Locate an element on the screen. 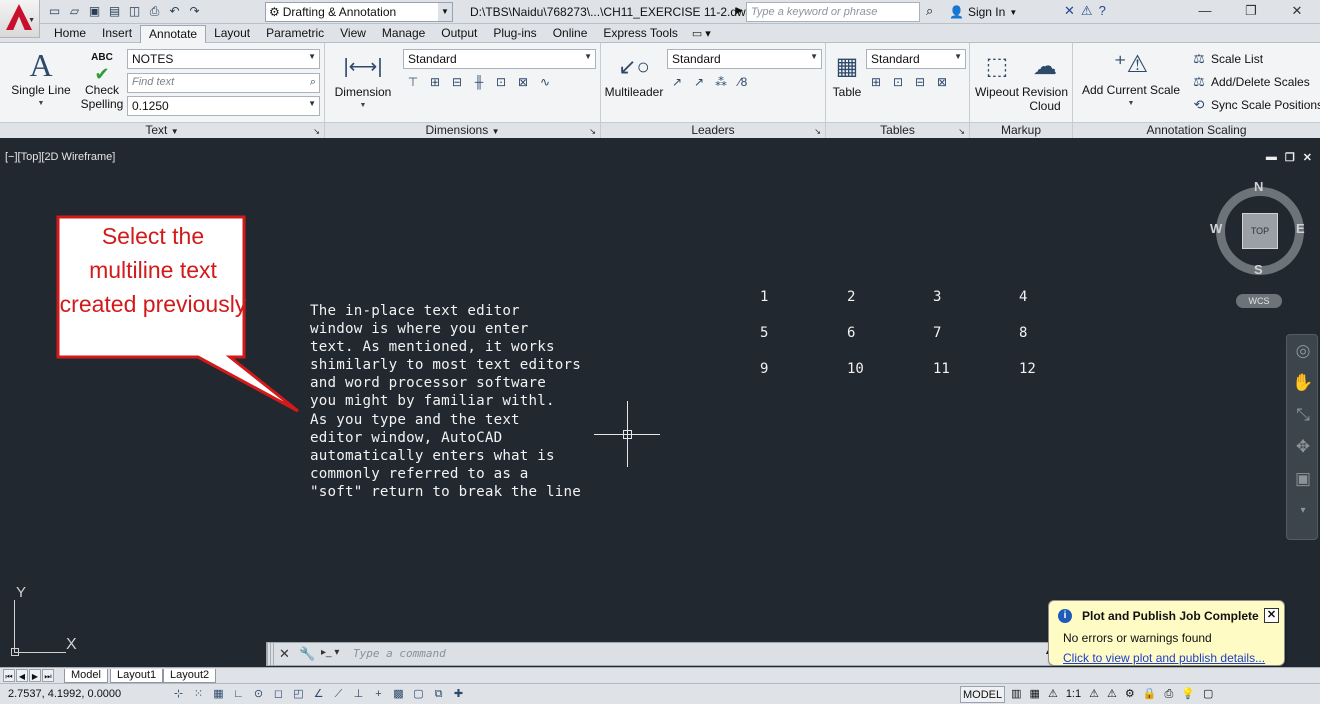 The height and width of the screenshot is (704, 1320). tab-express-tools: Express Tools is located at coordinates (640, 34).